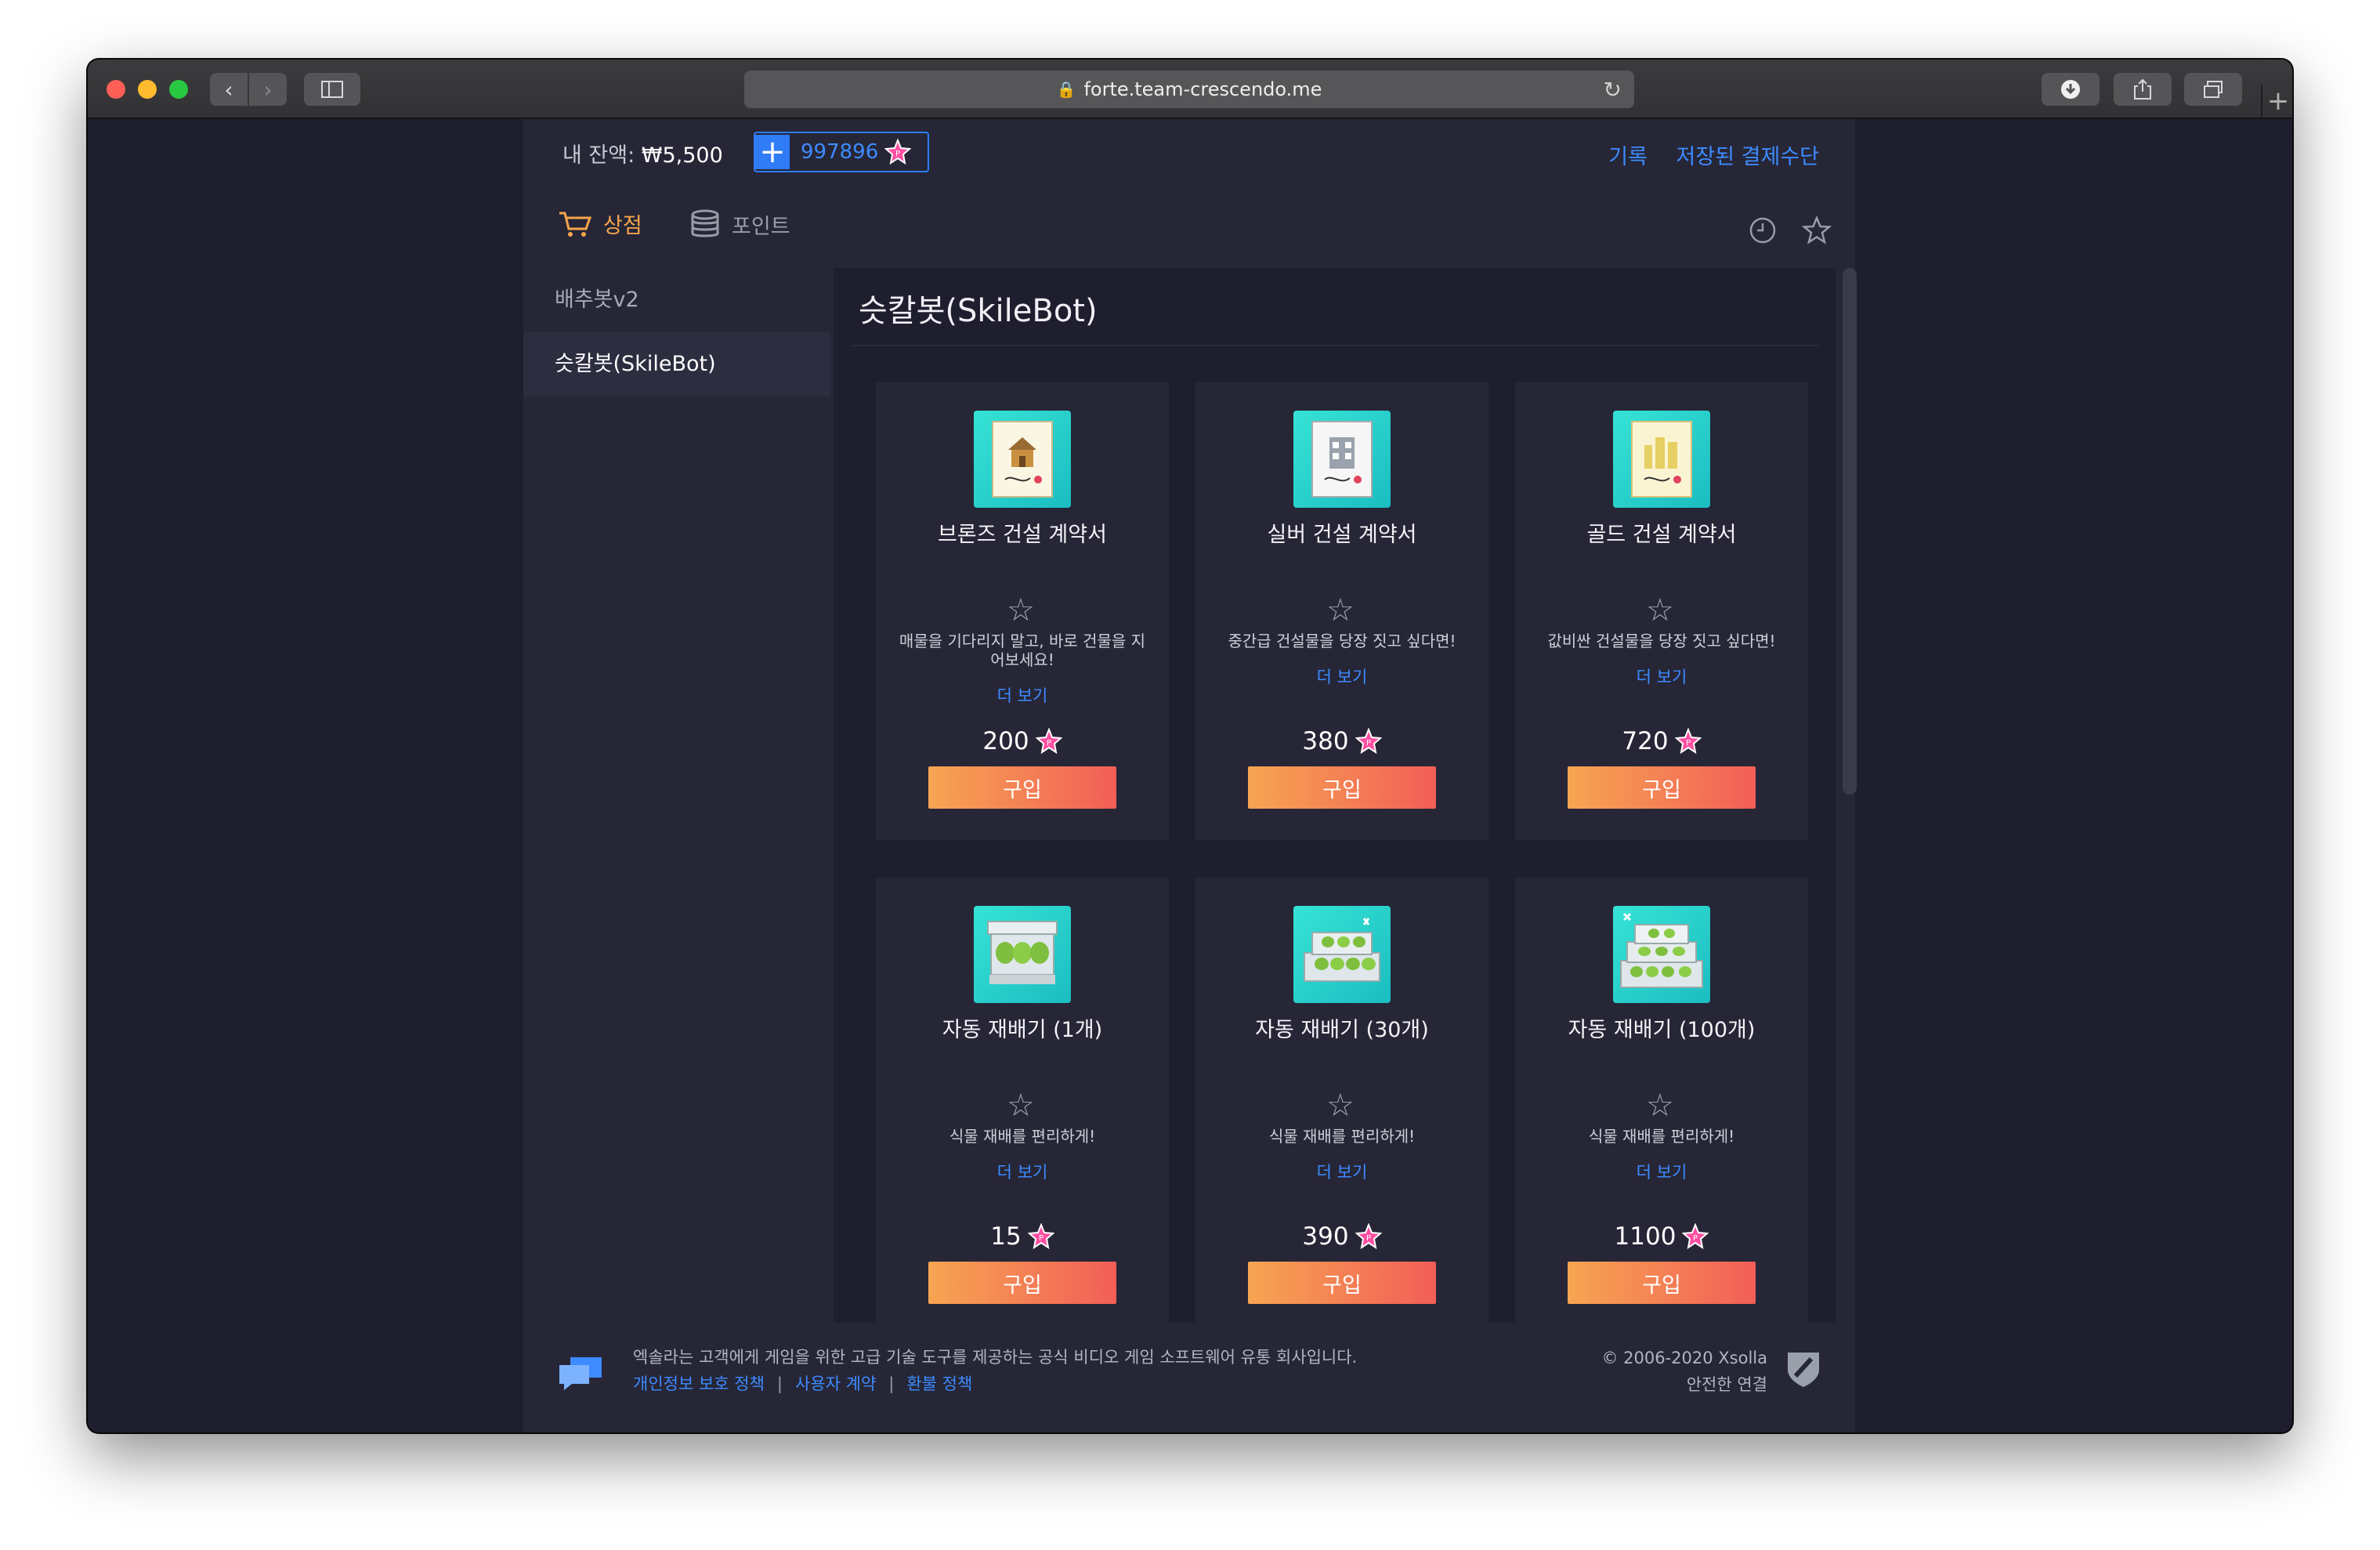  I want to click on tab-shop-label: 상점, so click(622, 226).